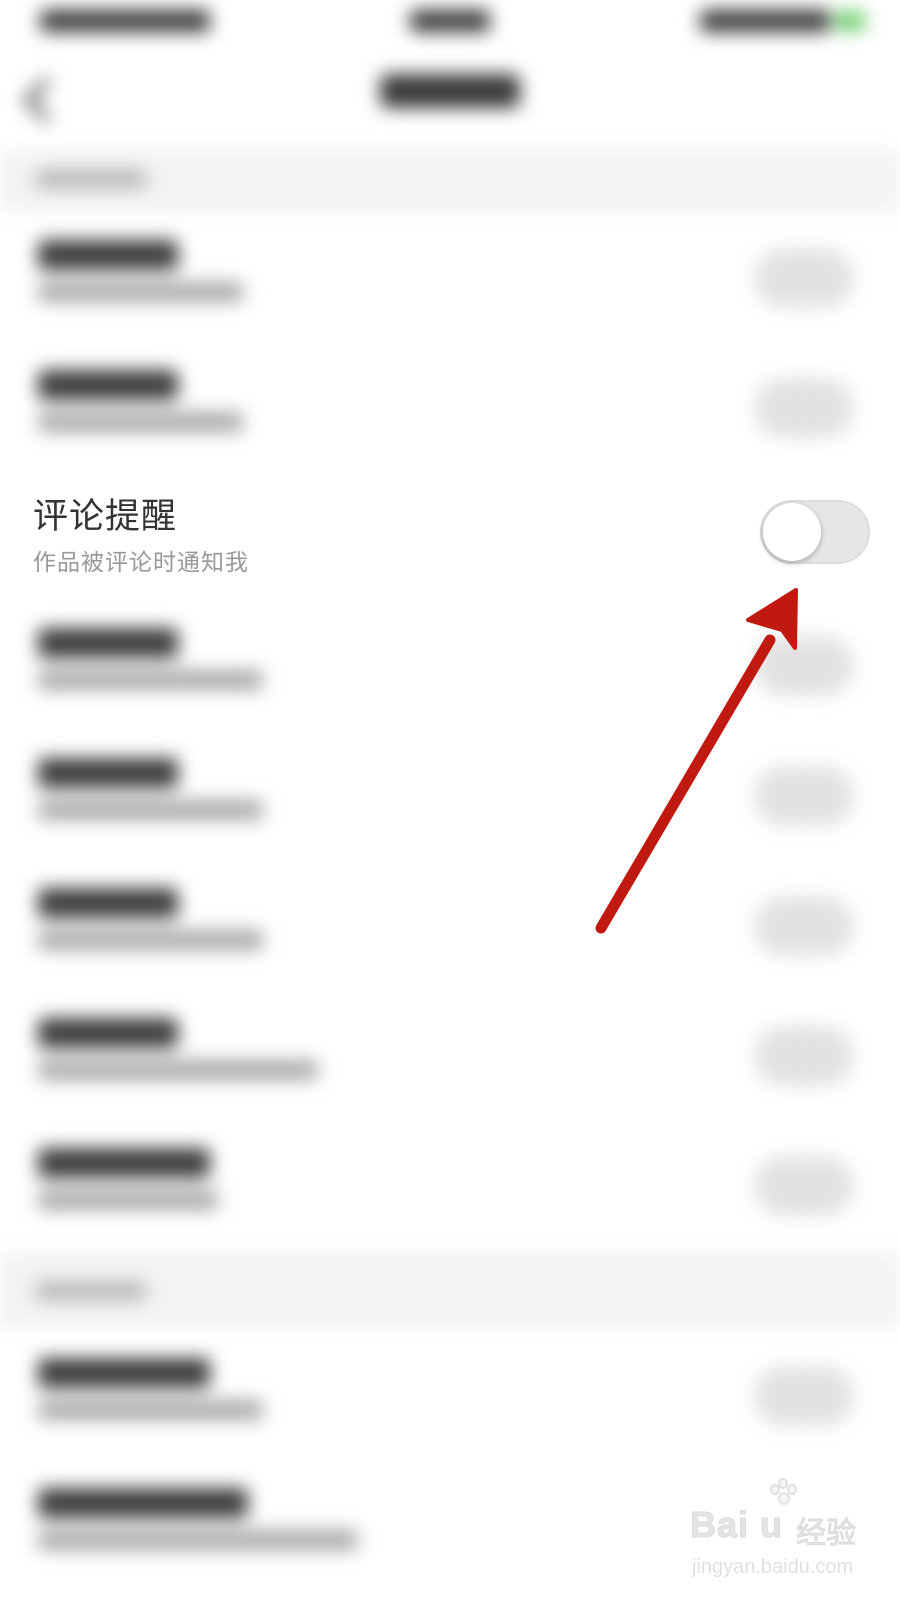 Image resolution: width=900 pixels, height=1600 pixels. I want to click on comment-reminder-toggle, so click(815, 532).